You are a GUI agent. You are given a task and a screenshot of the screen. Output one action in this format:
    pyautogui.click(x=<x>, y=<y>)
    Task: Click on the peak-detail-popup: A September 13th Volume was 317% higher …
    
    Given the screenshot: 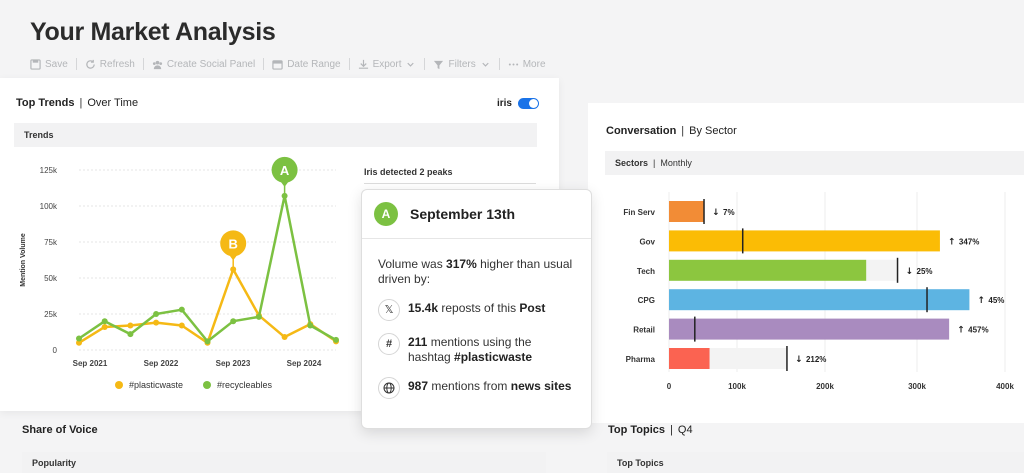 What is the action you would take?
    pyautogui.click(x=476, y=309)
    